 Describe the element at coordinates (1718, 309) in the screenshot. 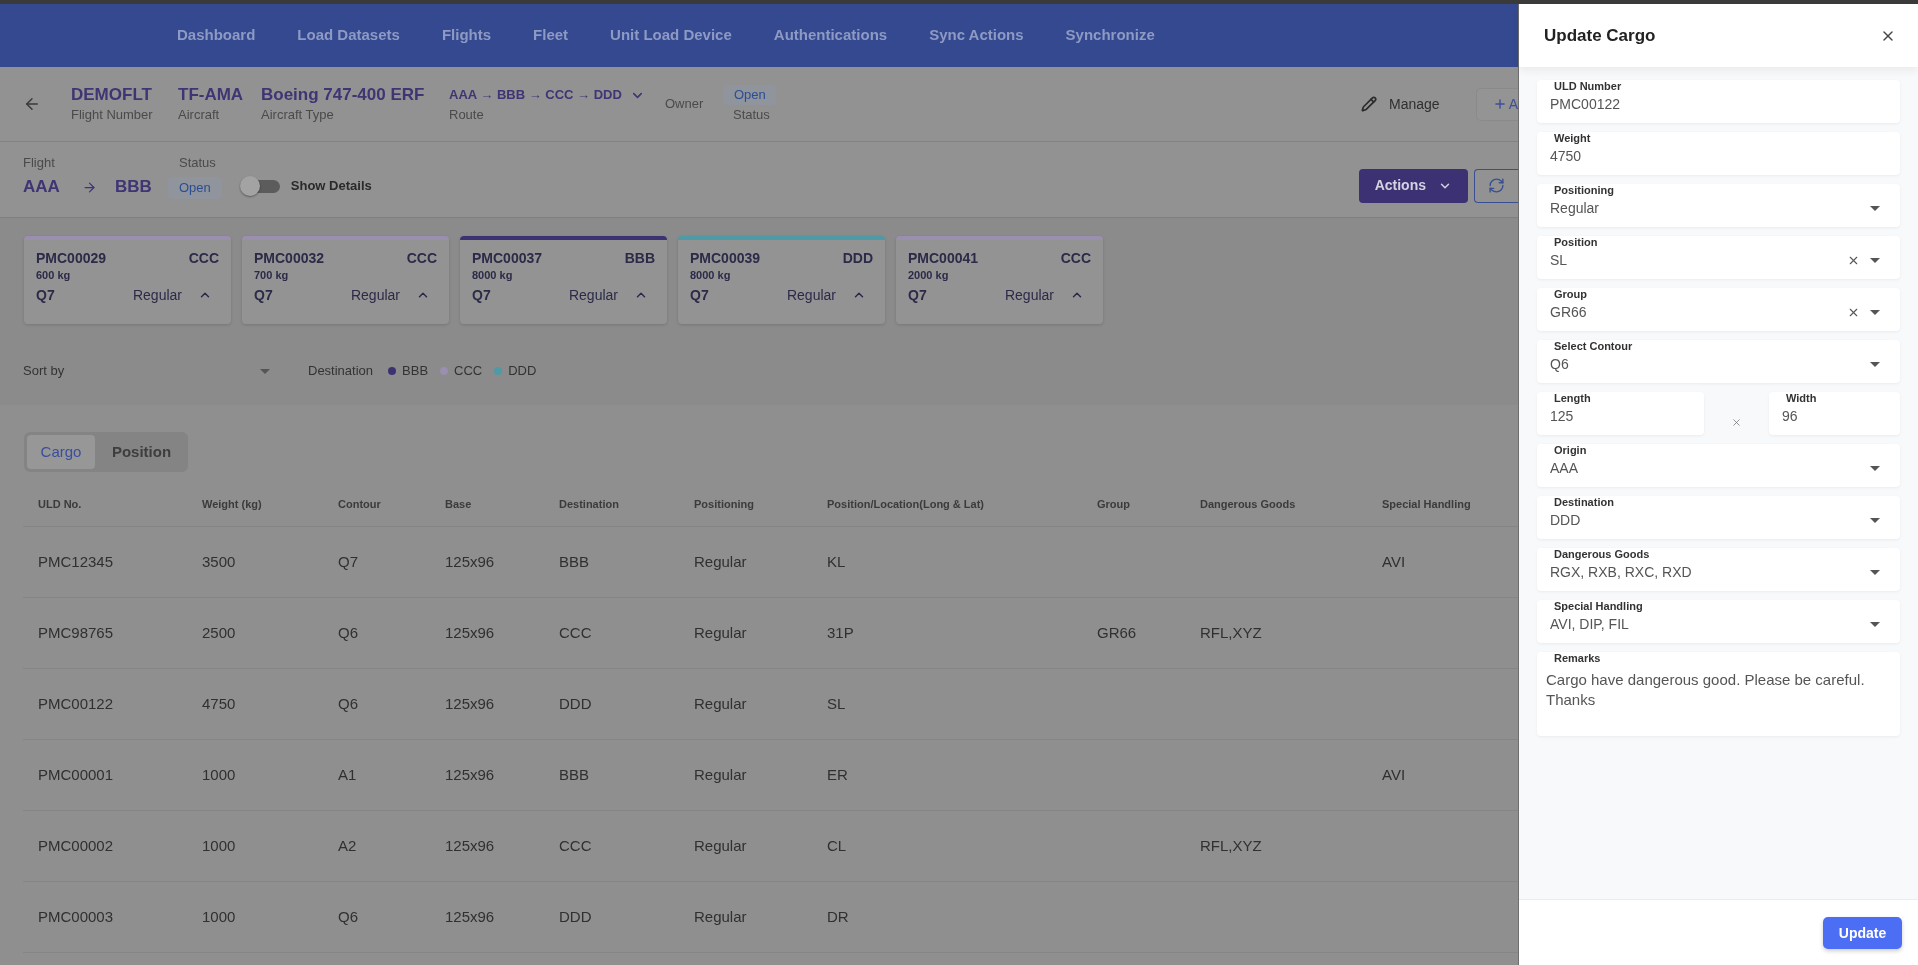

I see `select-field: Group GR66` at that location.